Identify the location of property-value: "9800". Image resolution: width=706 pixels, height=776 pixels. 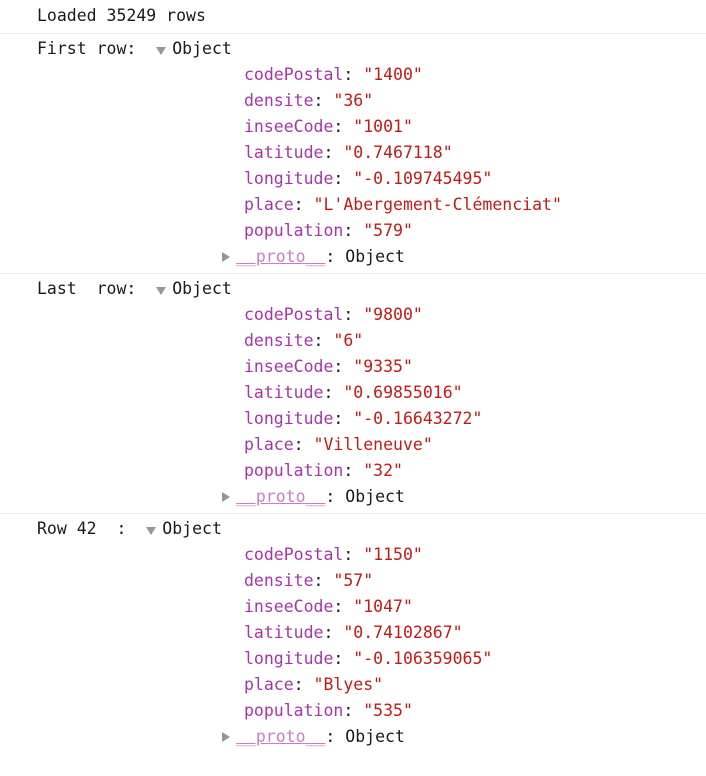
(393, 314).